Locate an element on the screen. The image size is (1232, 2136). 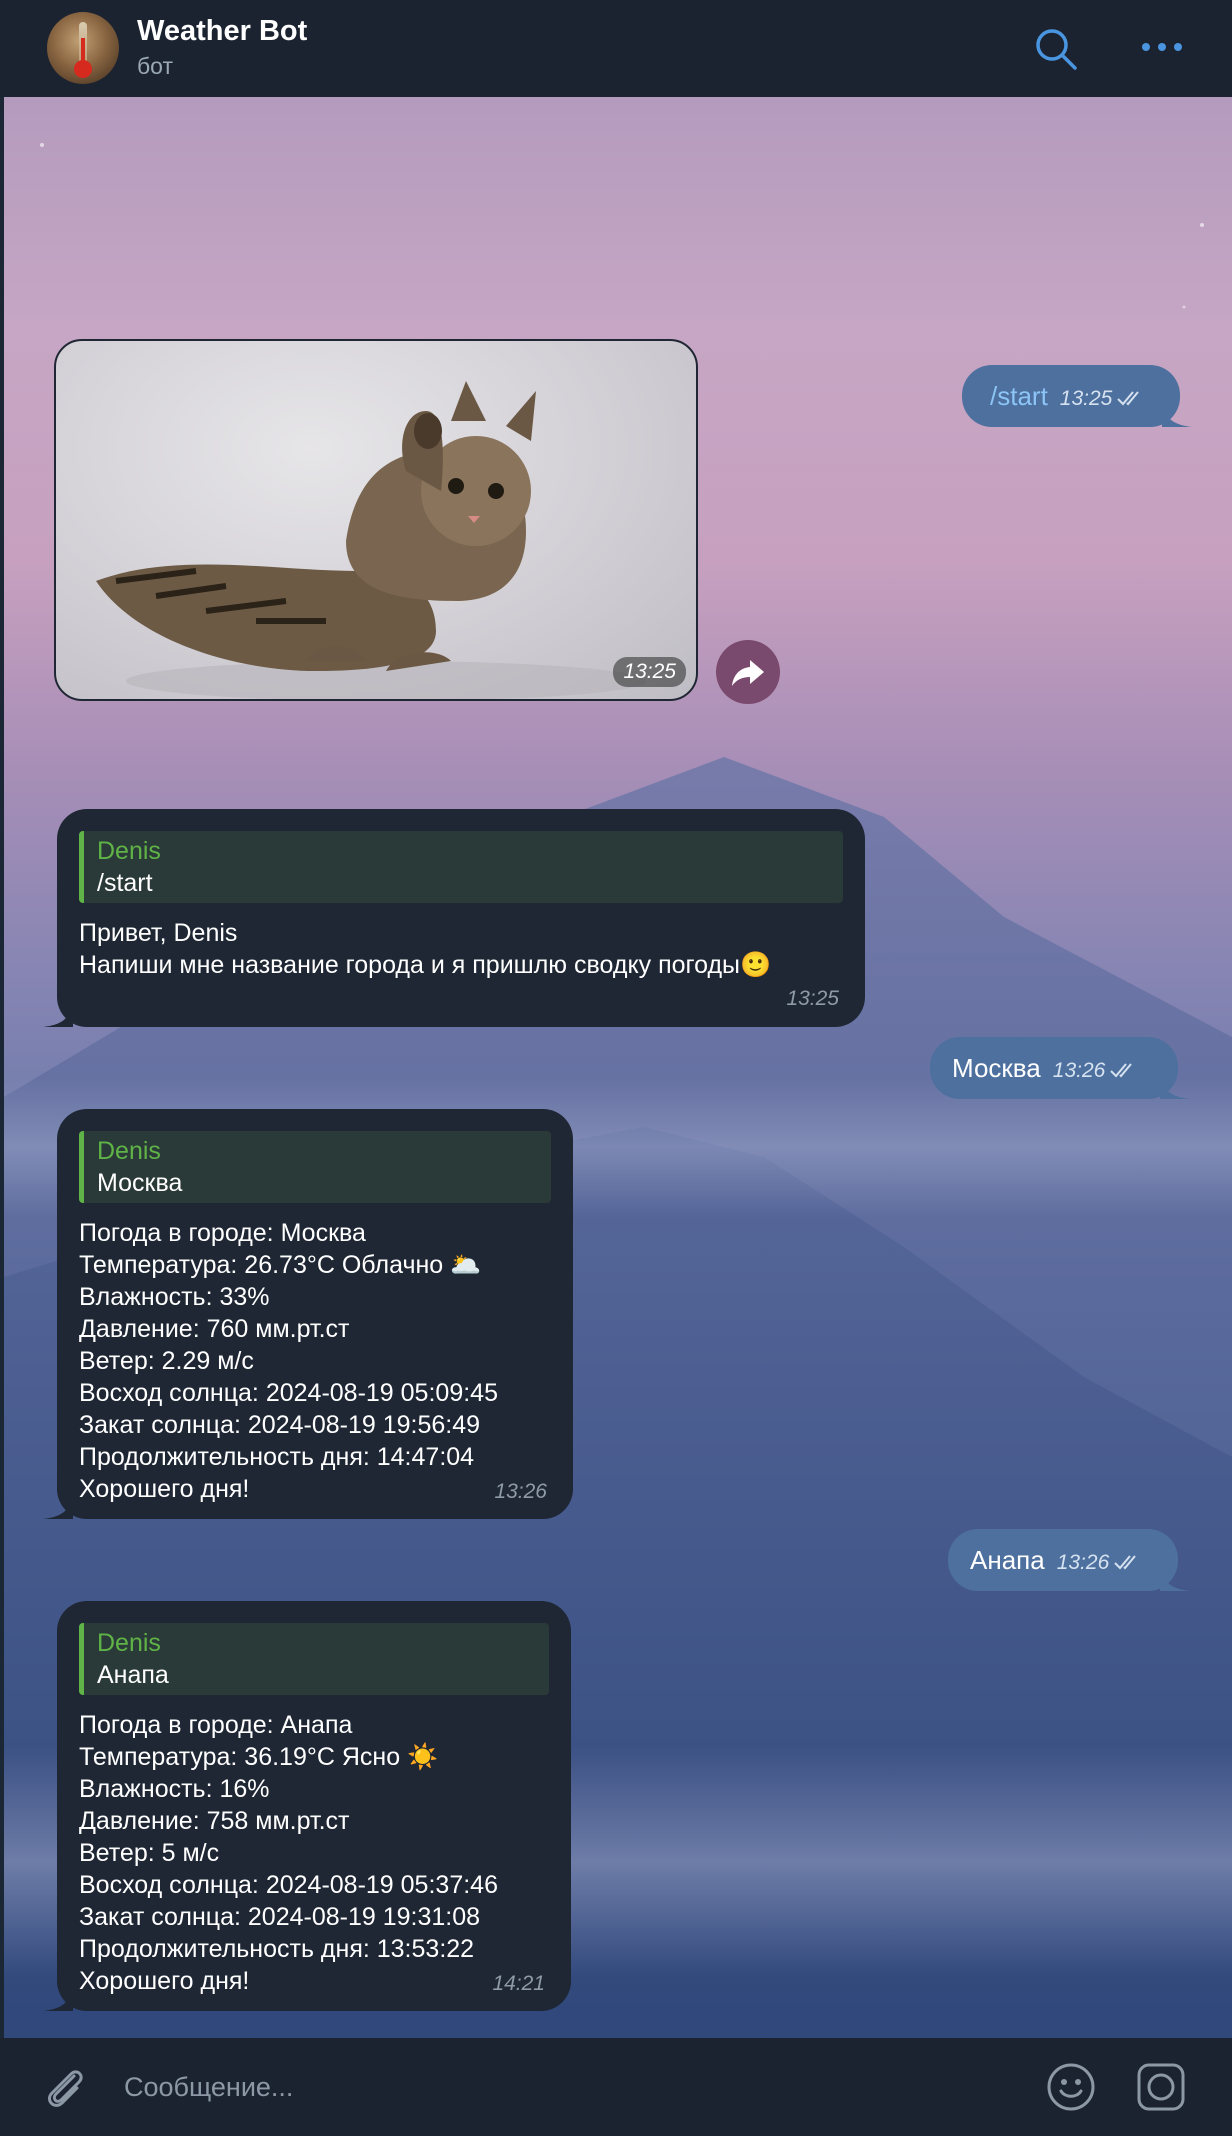
message-text: Анапа is located at coordinates (1007, 1560).